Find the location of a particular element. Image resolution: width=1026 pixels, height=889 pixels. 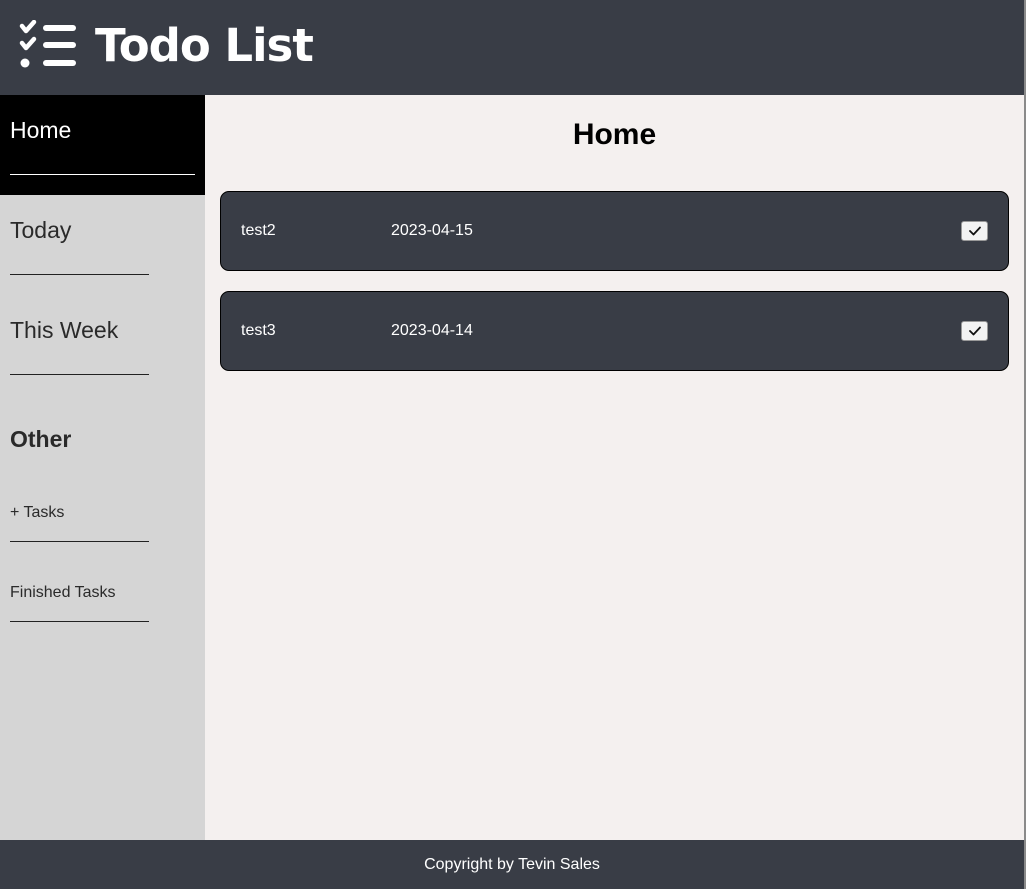

sidebar-item-label: Today is located at coordinates (41, 230).